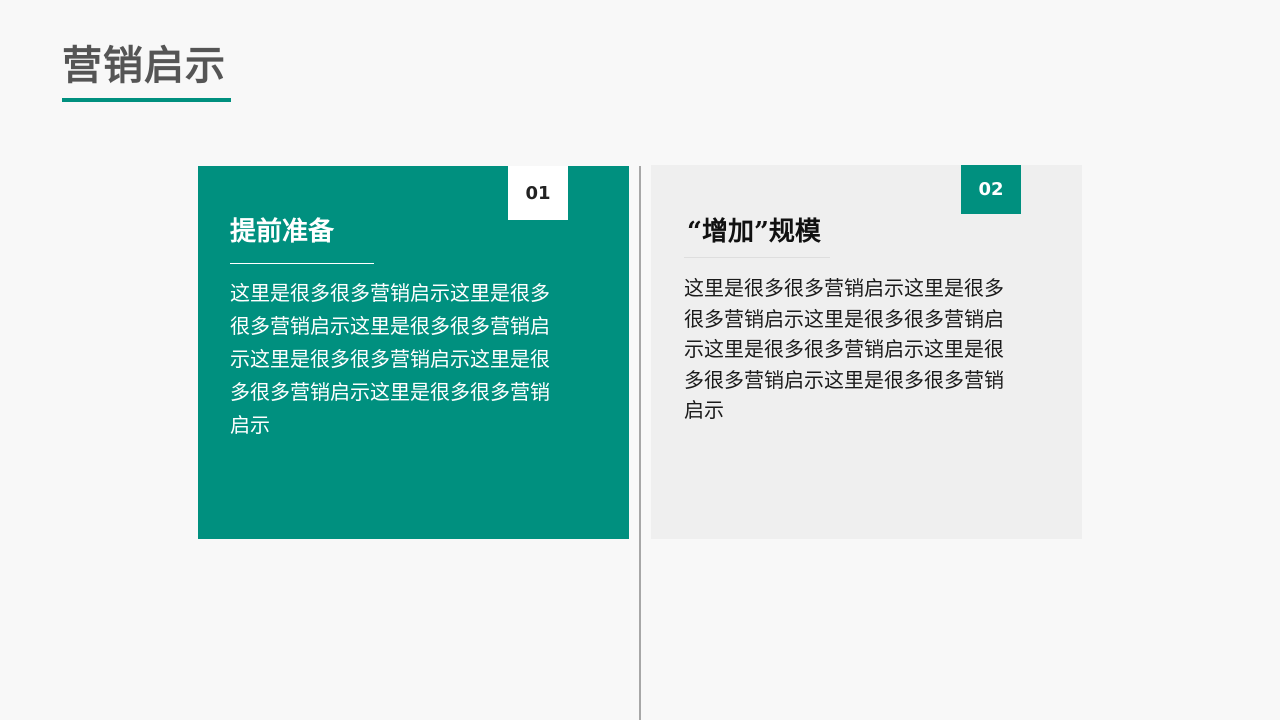 The height and width of the screenshot is (720, 1280). I want to click on title-underline, so click(146, 100).